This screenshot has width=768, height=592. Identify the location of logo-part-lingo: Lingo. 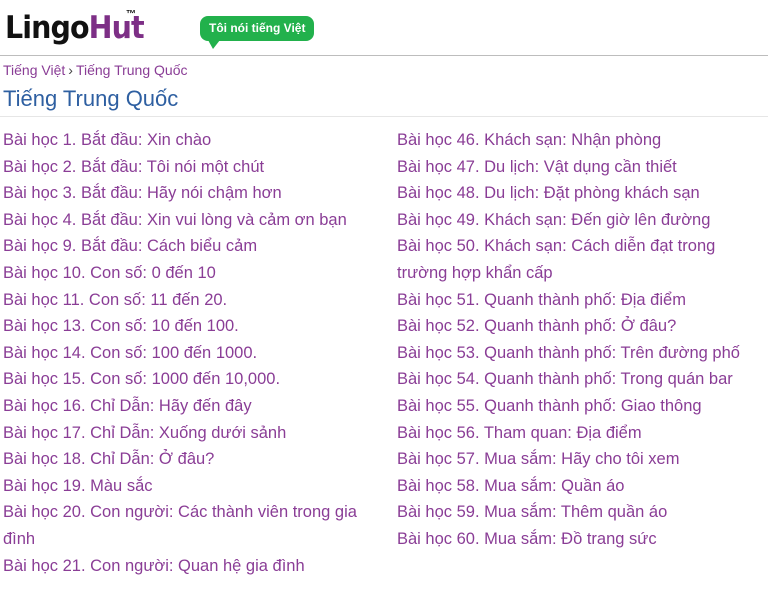
(47, 28).